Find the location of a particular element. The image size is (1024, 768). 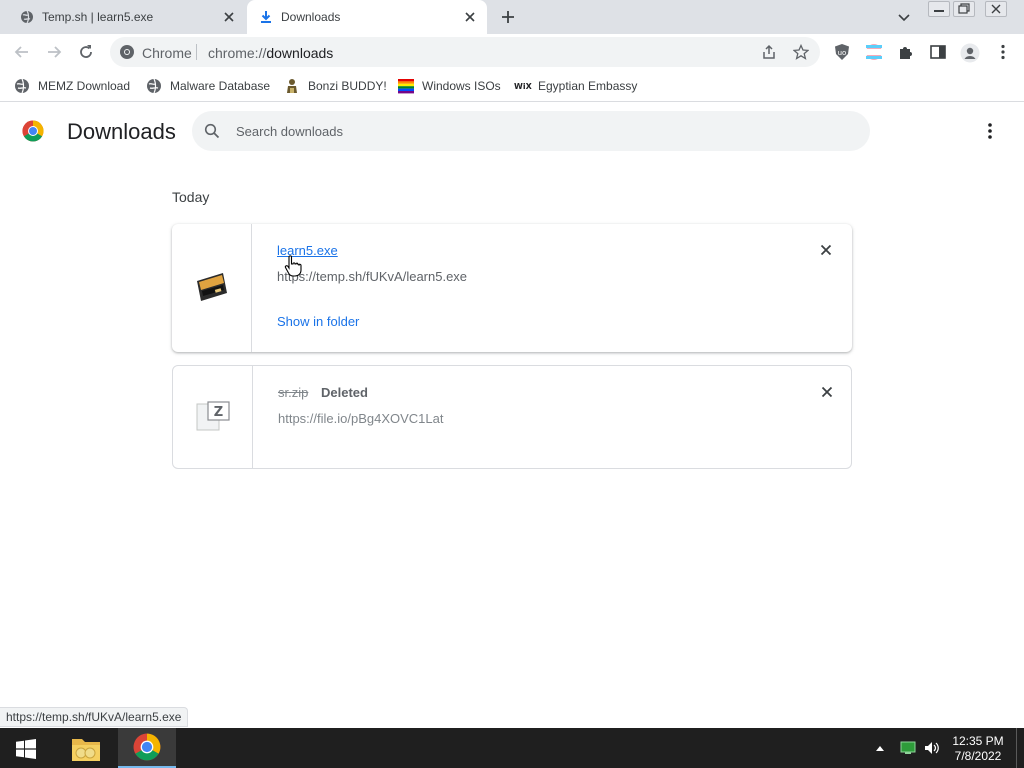

chrome-taskbar-button is located at coordinates (147, 748).